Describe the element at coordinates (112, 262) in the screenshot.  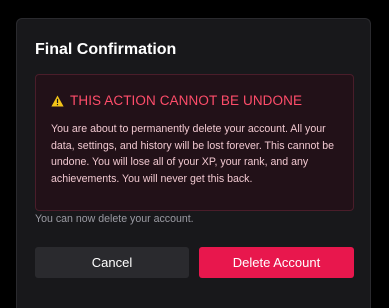
I see `cancel-button: Cancel` at that location.